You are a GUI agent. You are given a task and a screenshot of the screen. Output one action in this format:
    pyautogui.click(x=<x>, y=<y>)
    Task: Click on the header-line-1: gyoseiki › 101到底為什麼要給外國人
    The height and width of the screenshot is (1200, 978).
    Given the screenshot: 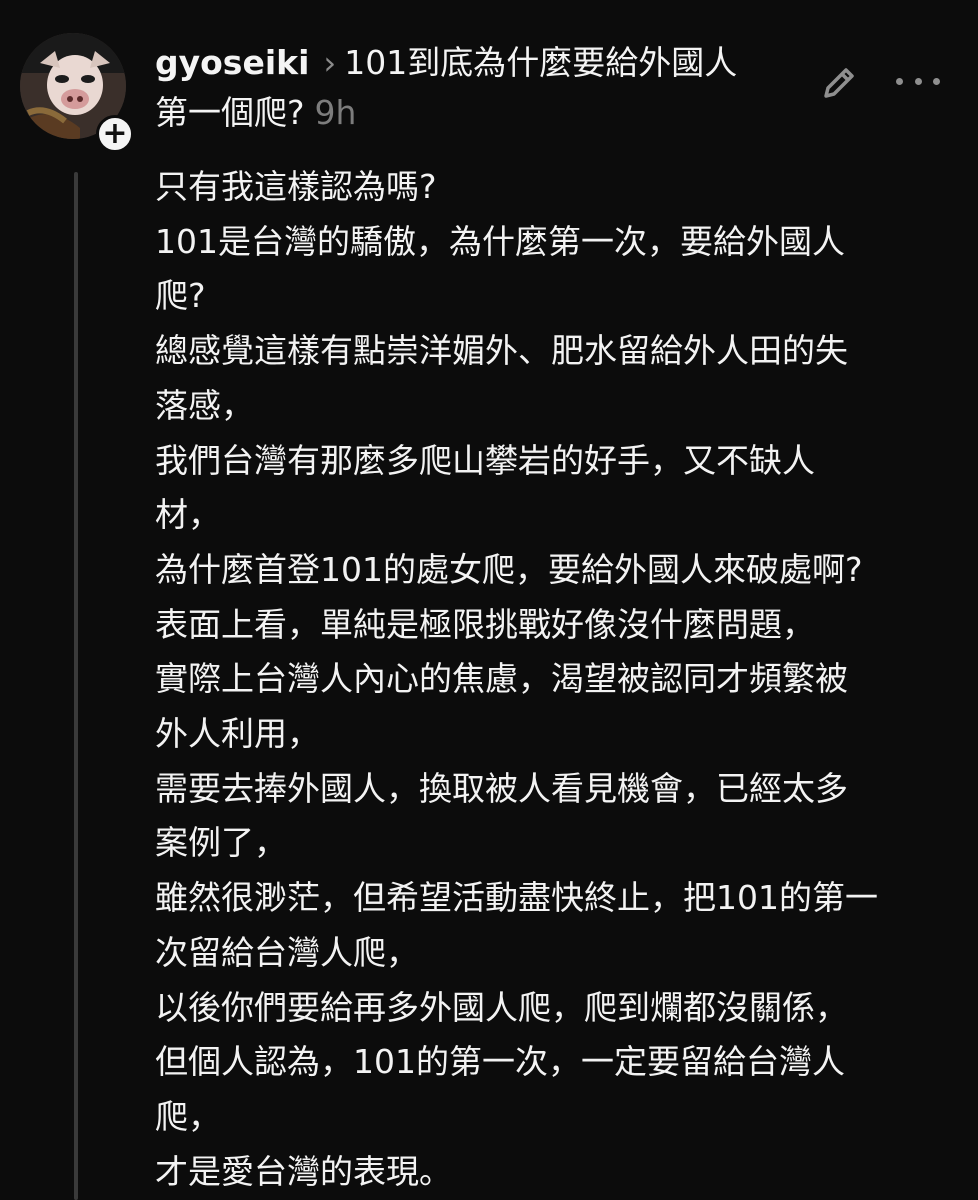 What is the action you would take?
    pyautogui.click(x=475, y=63)
    